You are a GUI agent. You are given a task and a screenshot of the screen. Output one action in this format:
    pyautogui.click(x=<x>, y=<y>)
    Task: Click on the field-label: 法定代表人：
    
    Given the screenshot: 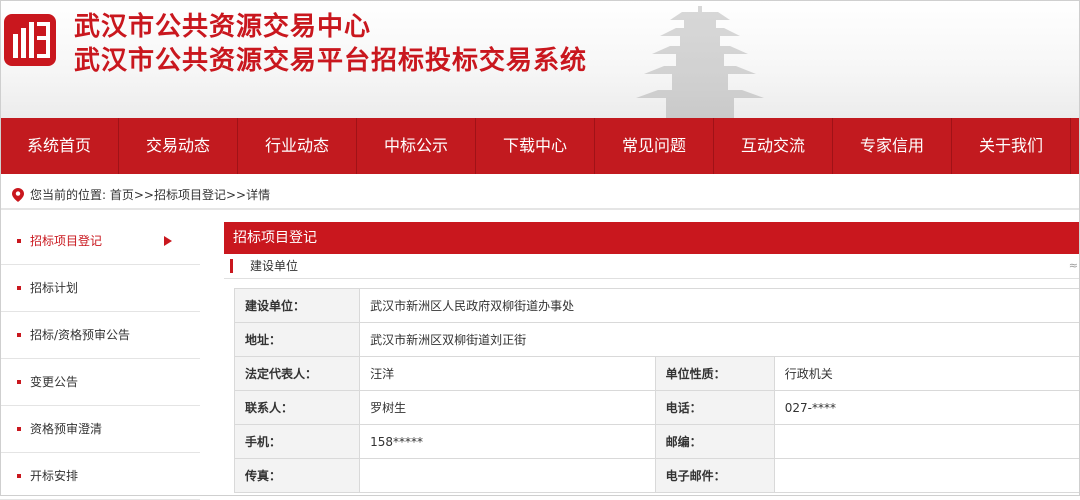 What is the action you would take?
    pyautogui.click(x=297, y=373)
    